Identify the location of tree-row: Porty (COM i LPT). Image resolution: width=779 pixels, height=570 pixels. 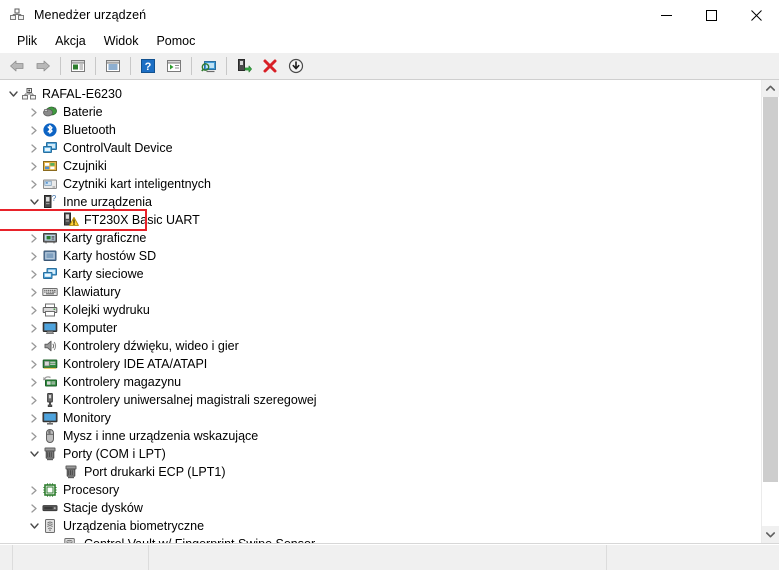
(380, 454).